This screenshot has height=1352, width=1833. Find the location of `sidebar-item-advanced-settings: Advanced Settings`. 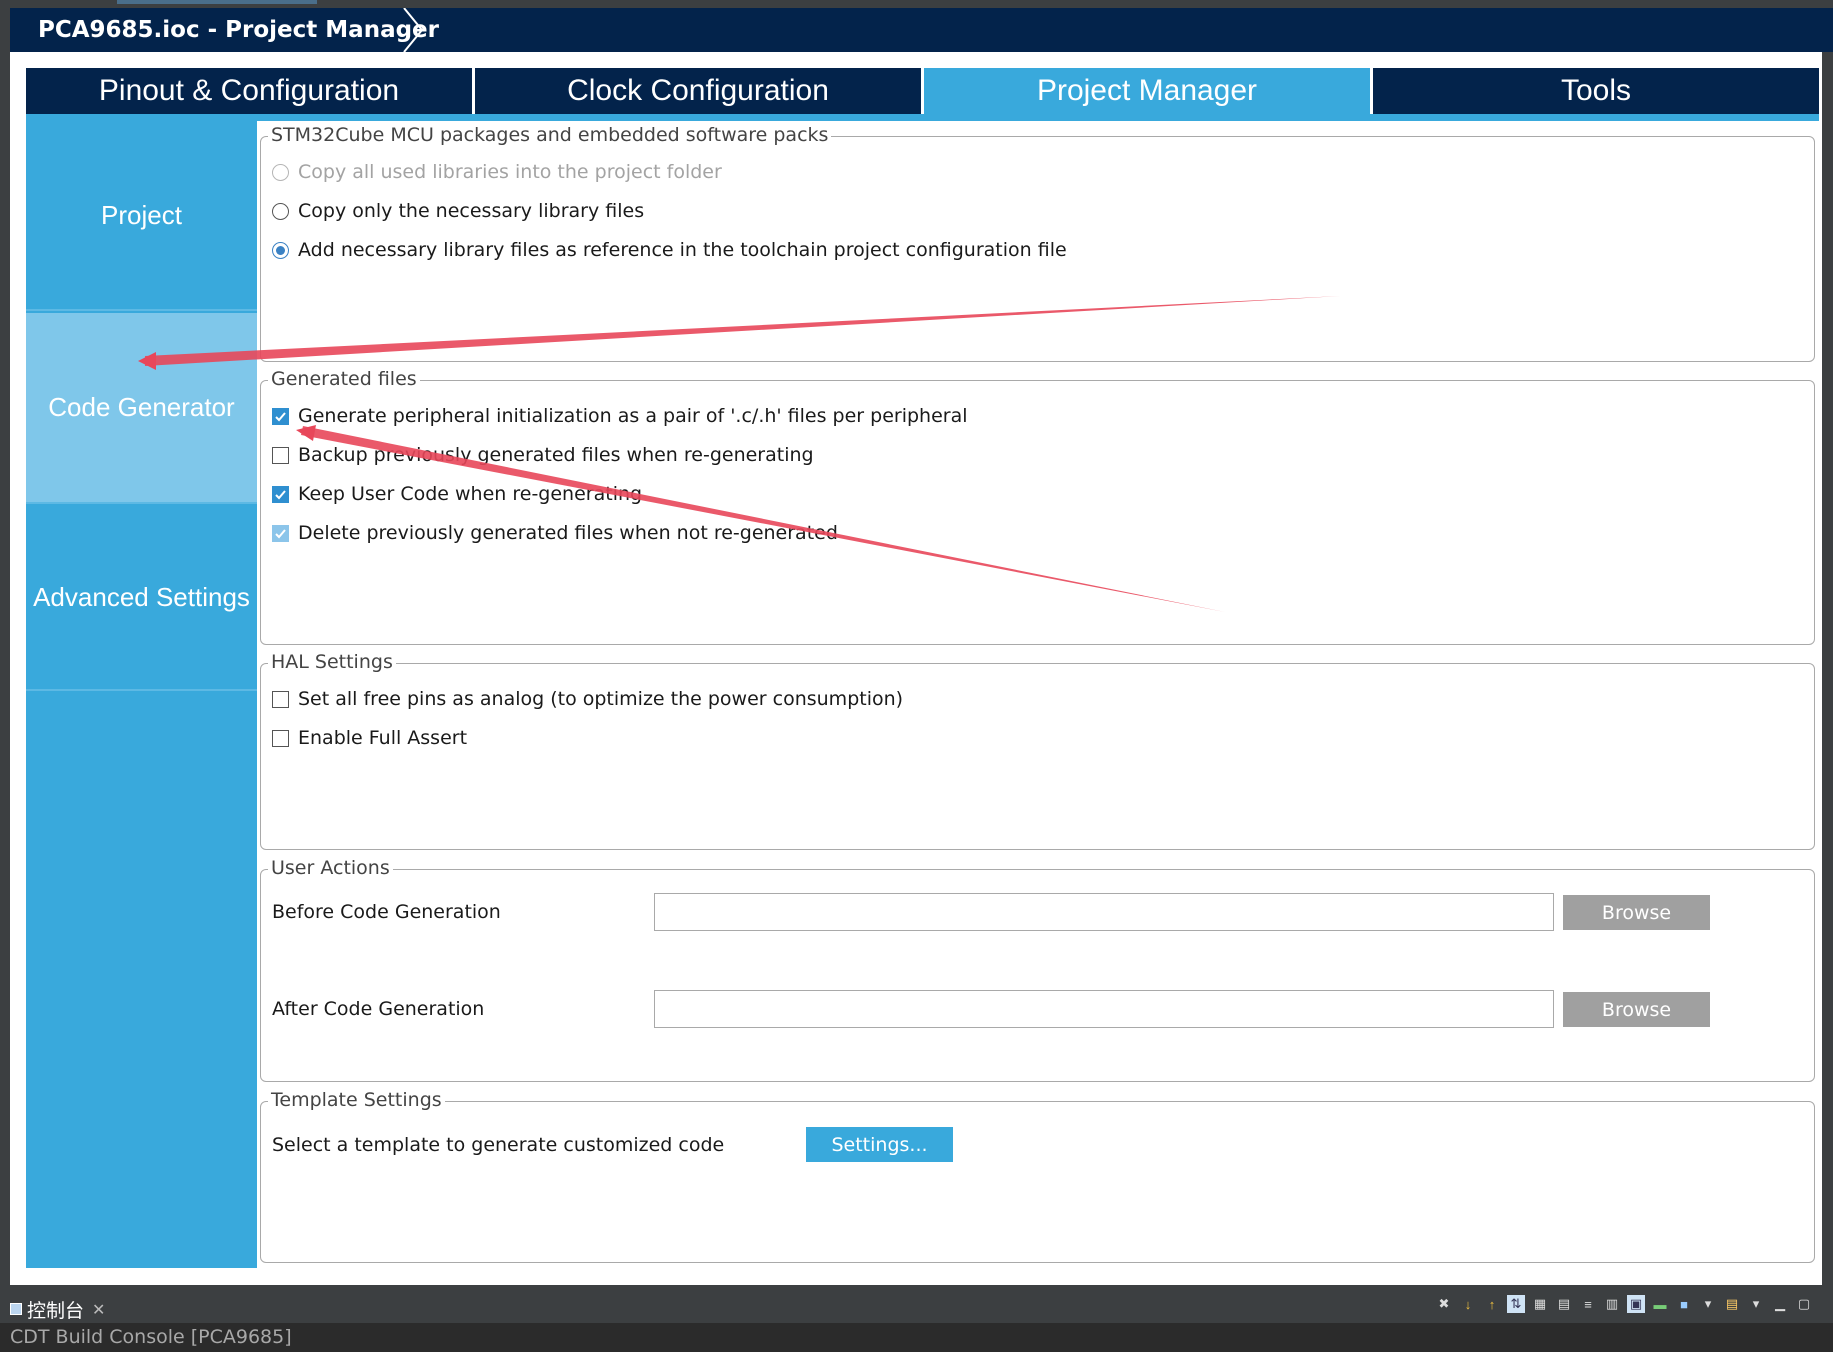

sidebar-item-advanced-settings: Advanced Settings is located at coordinates (141, 598).